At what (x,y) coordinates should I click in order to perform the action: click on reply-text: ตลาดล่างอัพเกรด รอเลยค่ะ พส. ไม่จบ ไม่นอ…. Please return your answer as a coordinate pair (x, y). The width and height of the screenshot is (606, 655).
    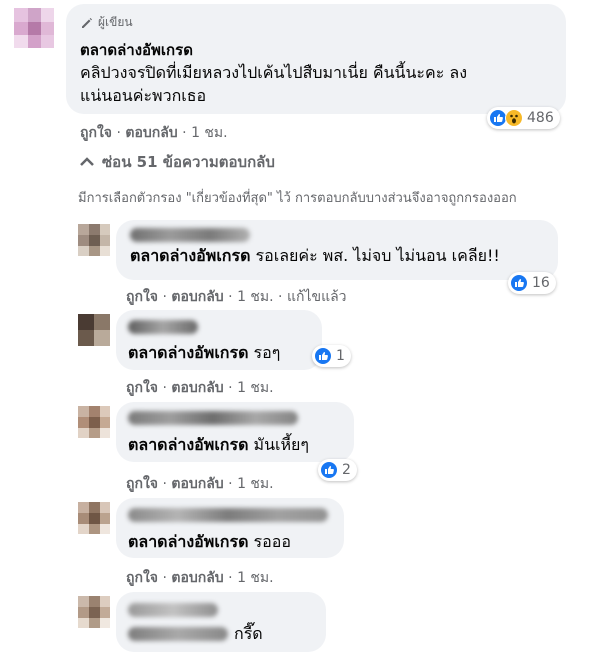
    Looking at the image, I should click on (315, 255).